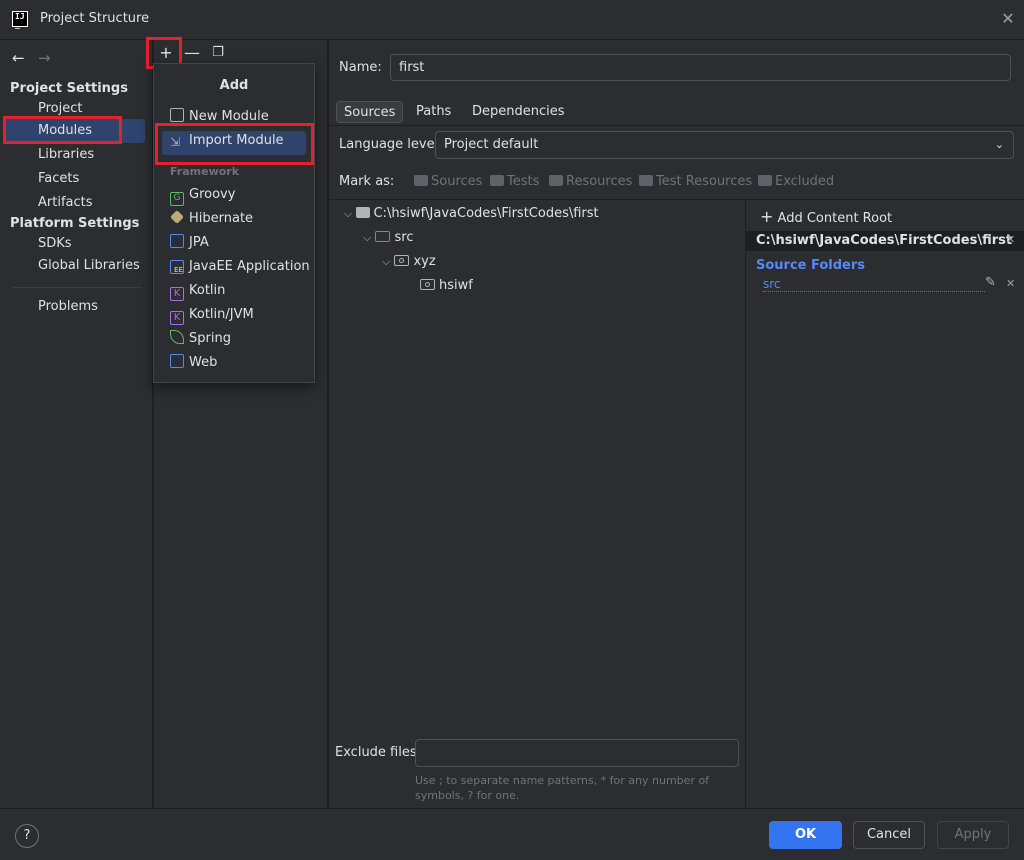 The width and height of the screenshot is (1024, 860). I want to click on tab-paths: Paths, so click(433, 112).